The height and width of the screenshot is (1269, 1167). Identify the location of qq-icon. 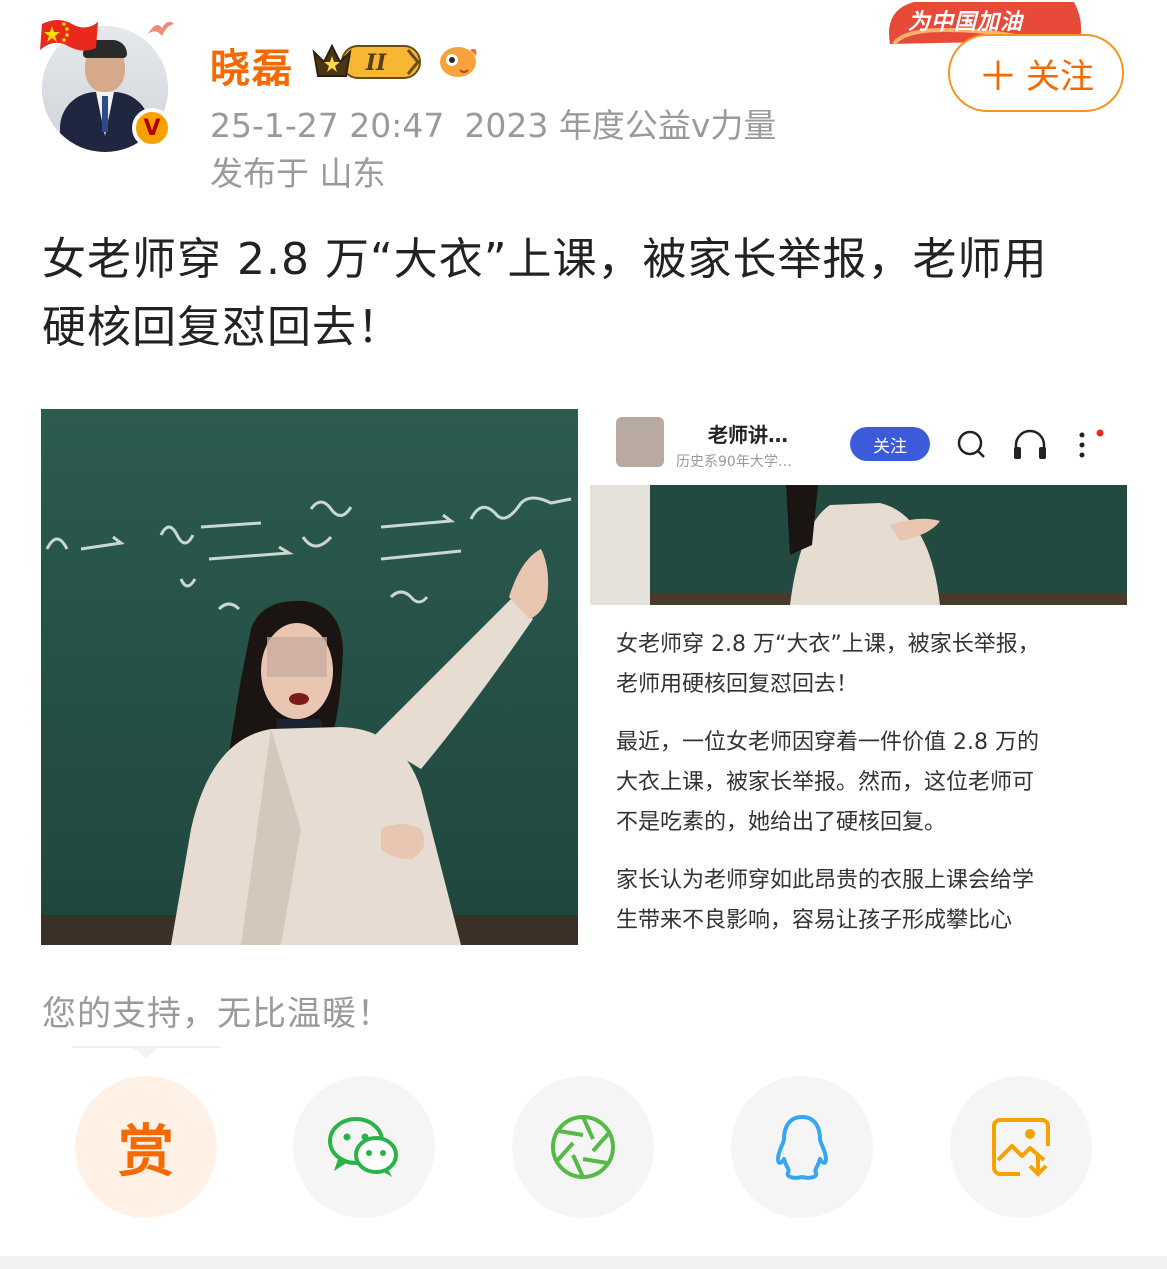
(802, 1147).